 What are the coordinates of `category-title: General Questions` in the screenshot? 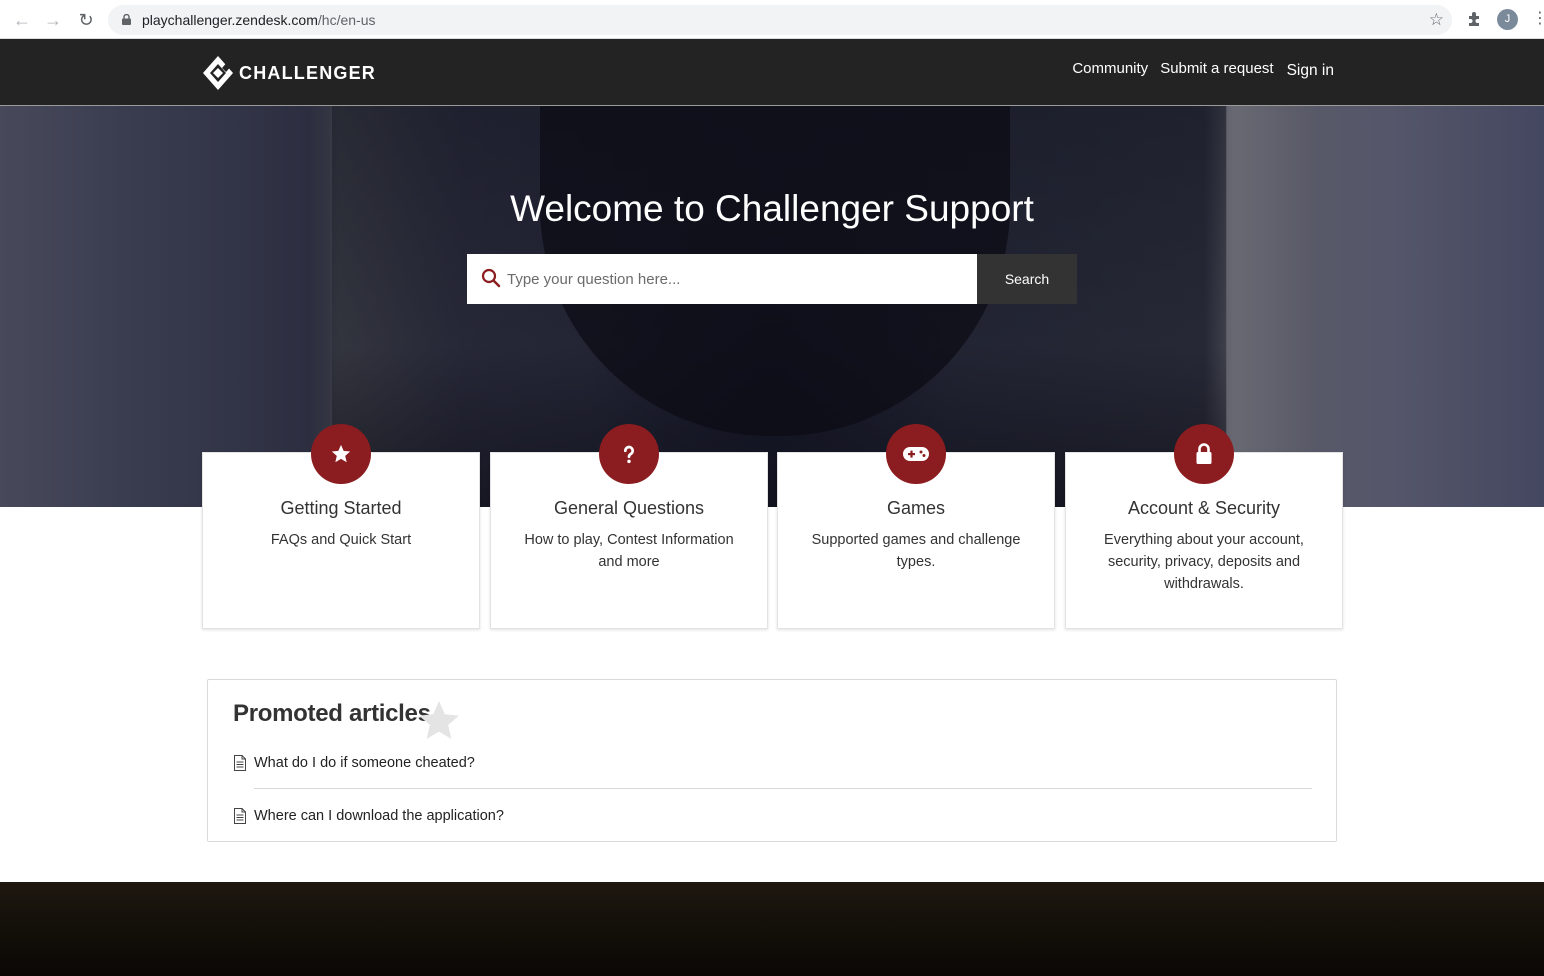 It's located at (629, 508).